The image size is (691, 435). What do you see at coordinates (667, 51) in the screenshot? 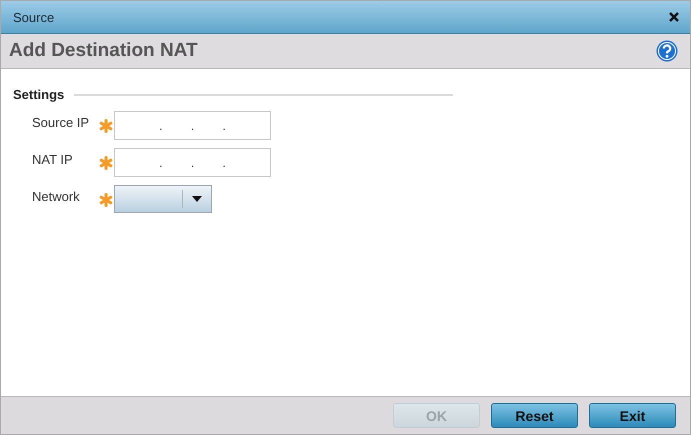
I see `help-icon` at bounding box center [667, 51].